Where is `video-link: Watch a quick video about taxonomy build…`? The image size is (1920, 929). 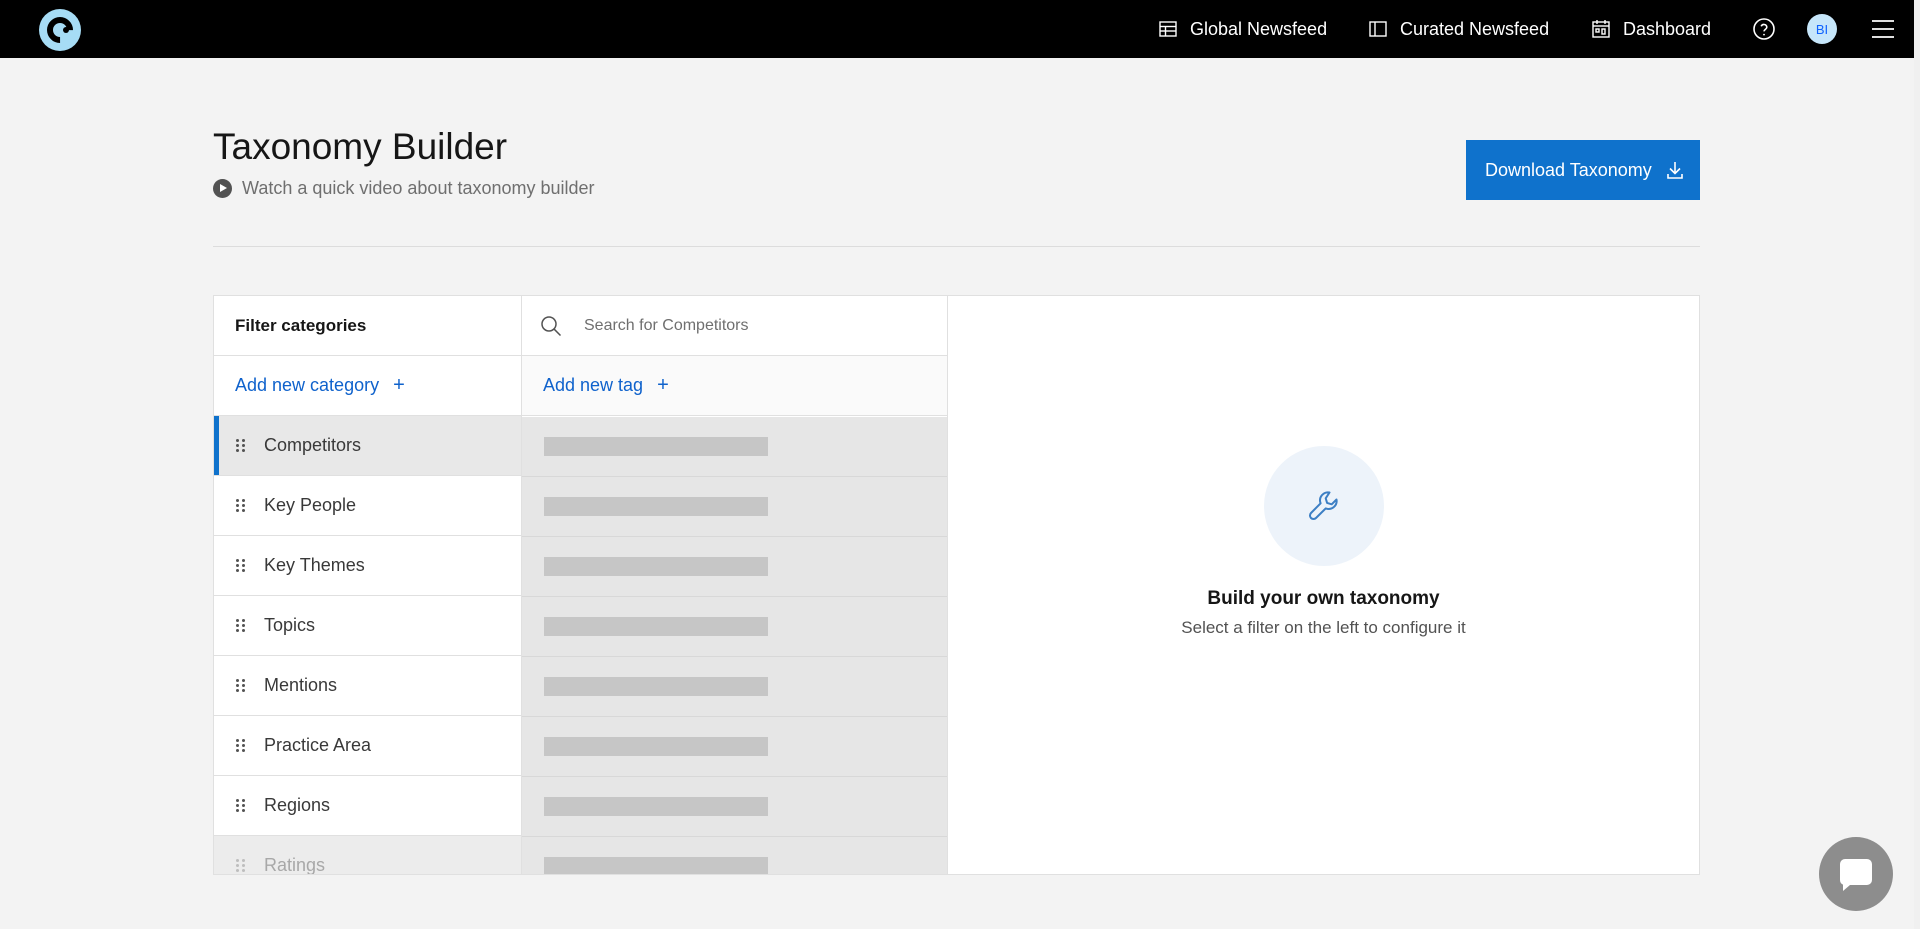
video-link: Watch a quick video about taxonomy build… is located at coordinates (404, 188).